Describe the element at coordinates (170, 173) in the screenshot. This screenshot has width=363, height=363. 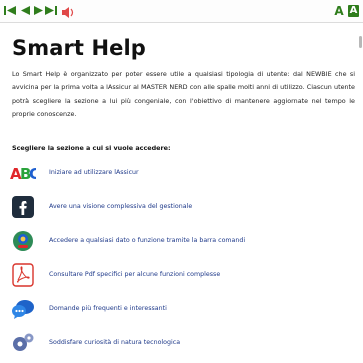
I see `section-item-getting-started: A B C Iniziare ad utilizzare lAssicur` at that location.